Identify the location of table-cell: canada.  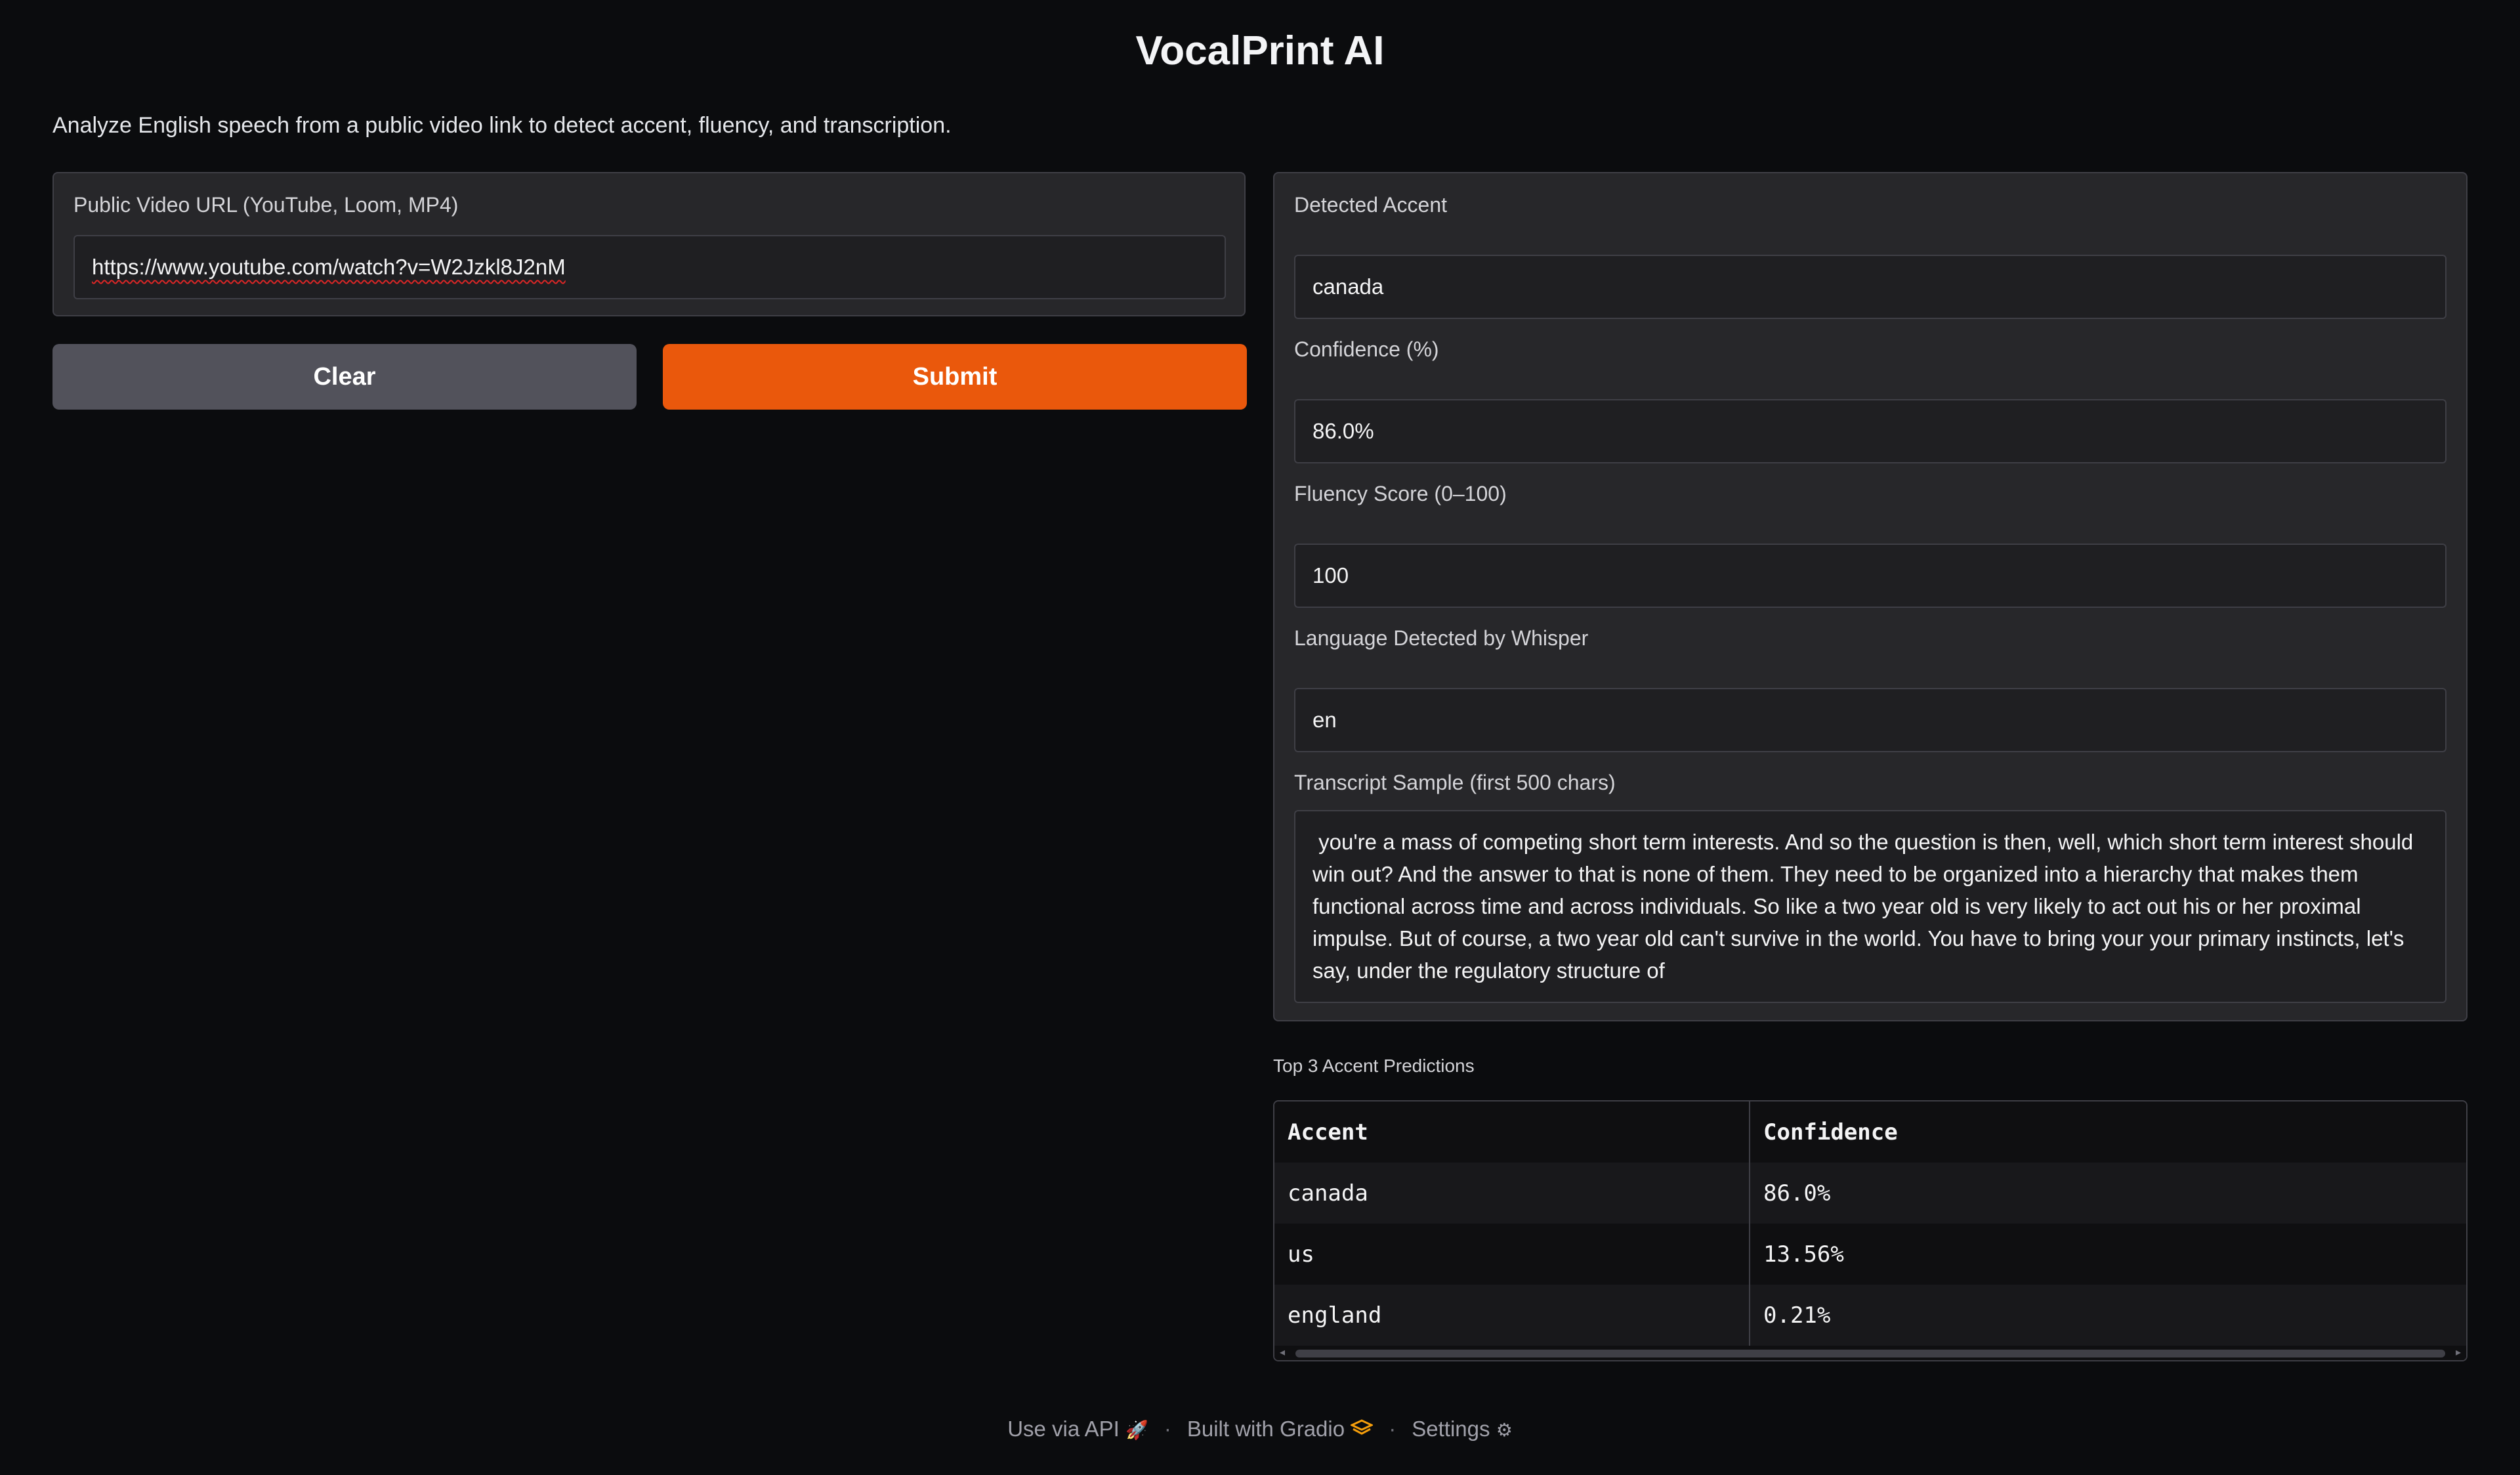
(1512, 1193).